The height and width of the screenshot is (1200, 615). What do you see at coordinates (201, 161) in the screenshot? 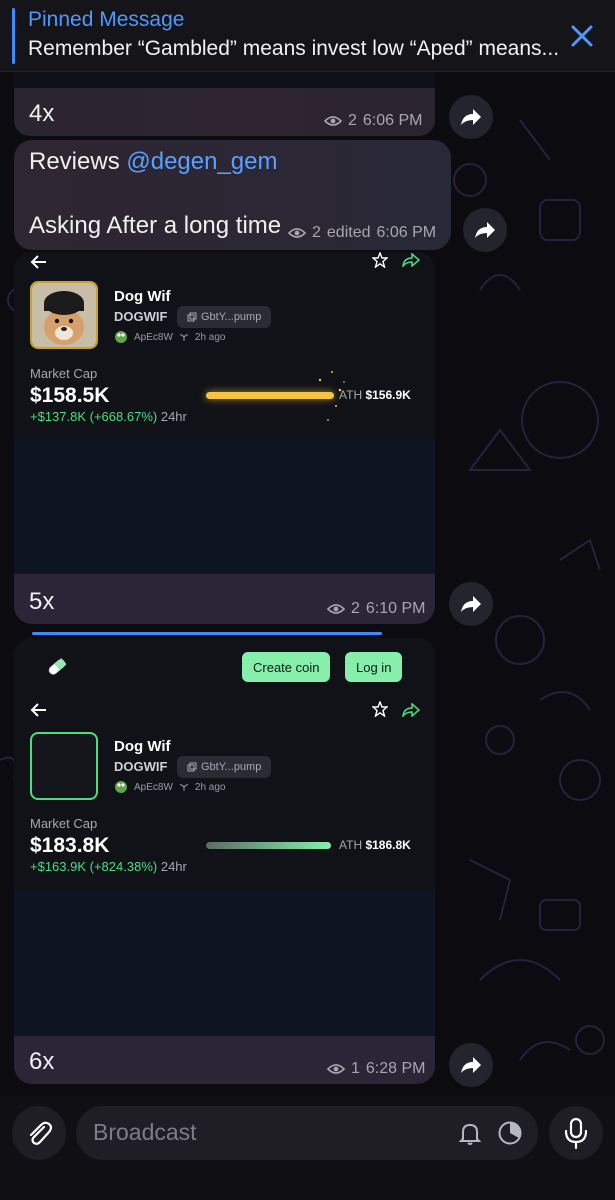
I see `mention-link: @degen_gem` at bounding box center [201, 161].